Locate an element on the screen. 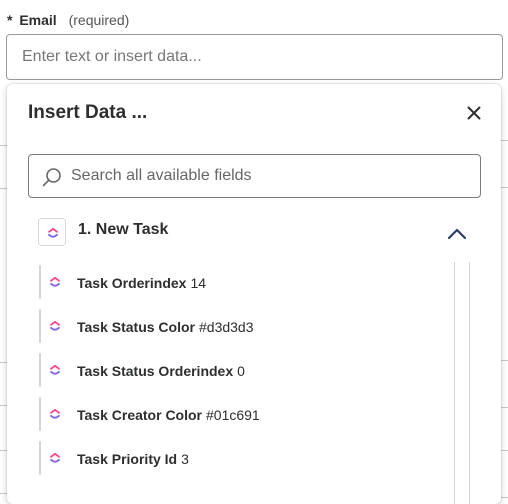 Image resolution: width=508 pixels, height=504 pixels. field-item-task-priority-id: Task Priority Id 3 is located at coordinates (114, 458).